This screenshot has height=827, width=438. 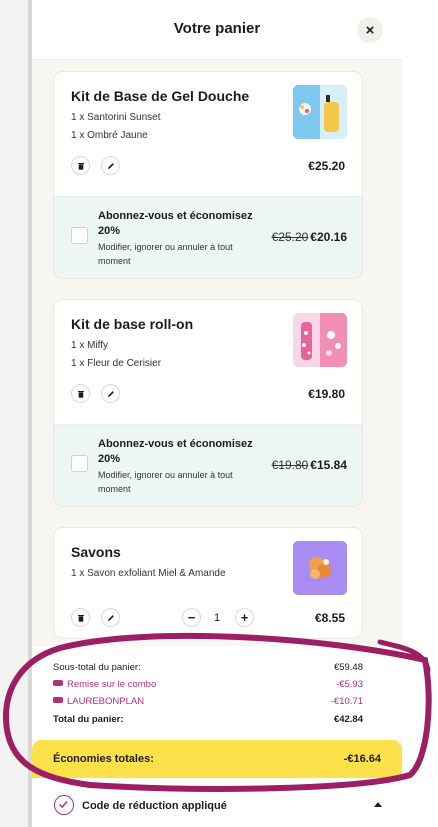 What do you see at coordinates (328, 237) in the screenshot?
I see `new-price: €20.16` at bounding box center [328, 237].